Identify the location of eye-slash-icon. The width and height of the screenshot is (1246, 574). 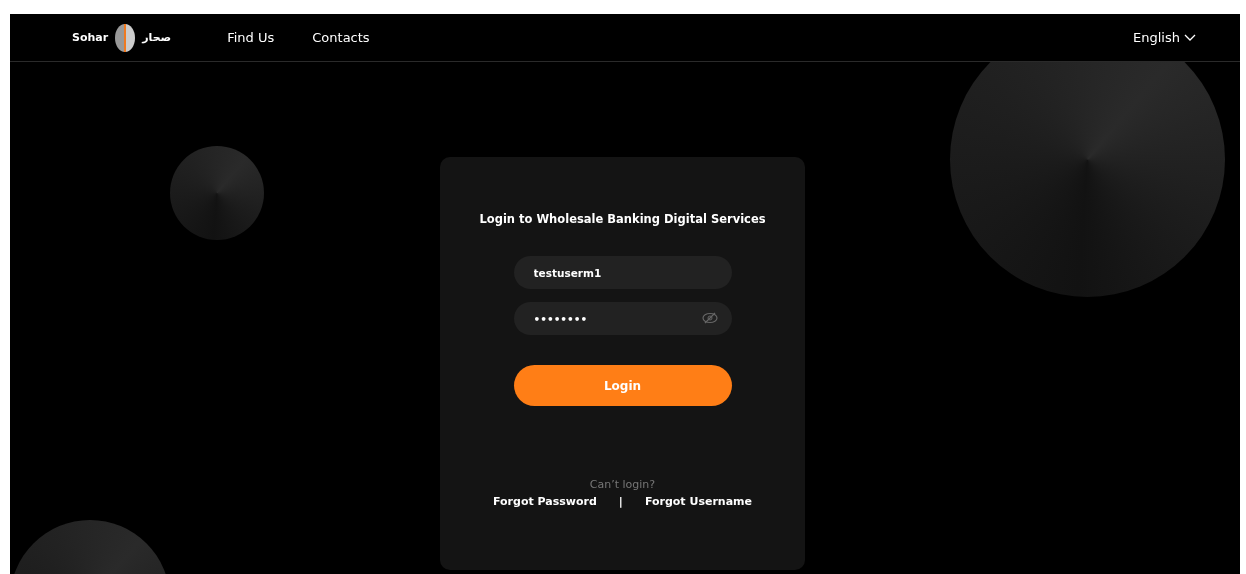
(709, 318).